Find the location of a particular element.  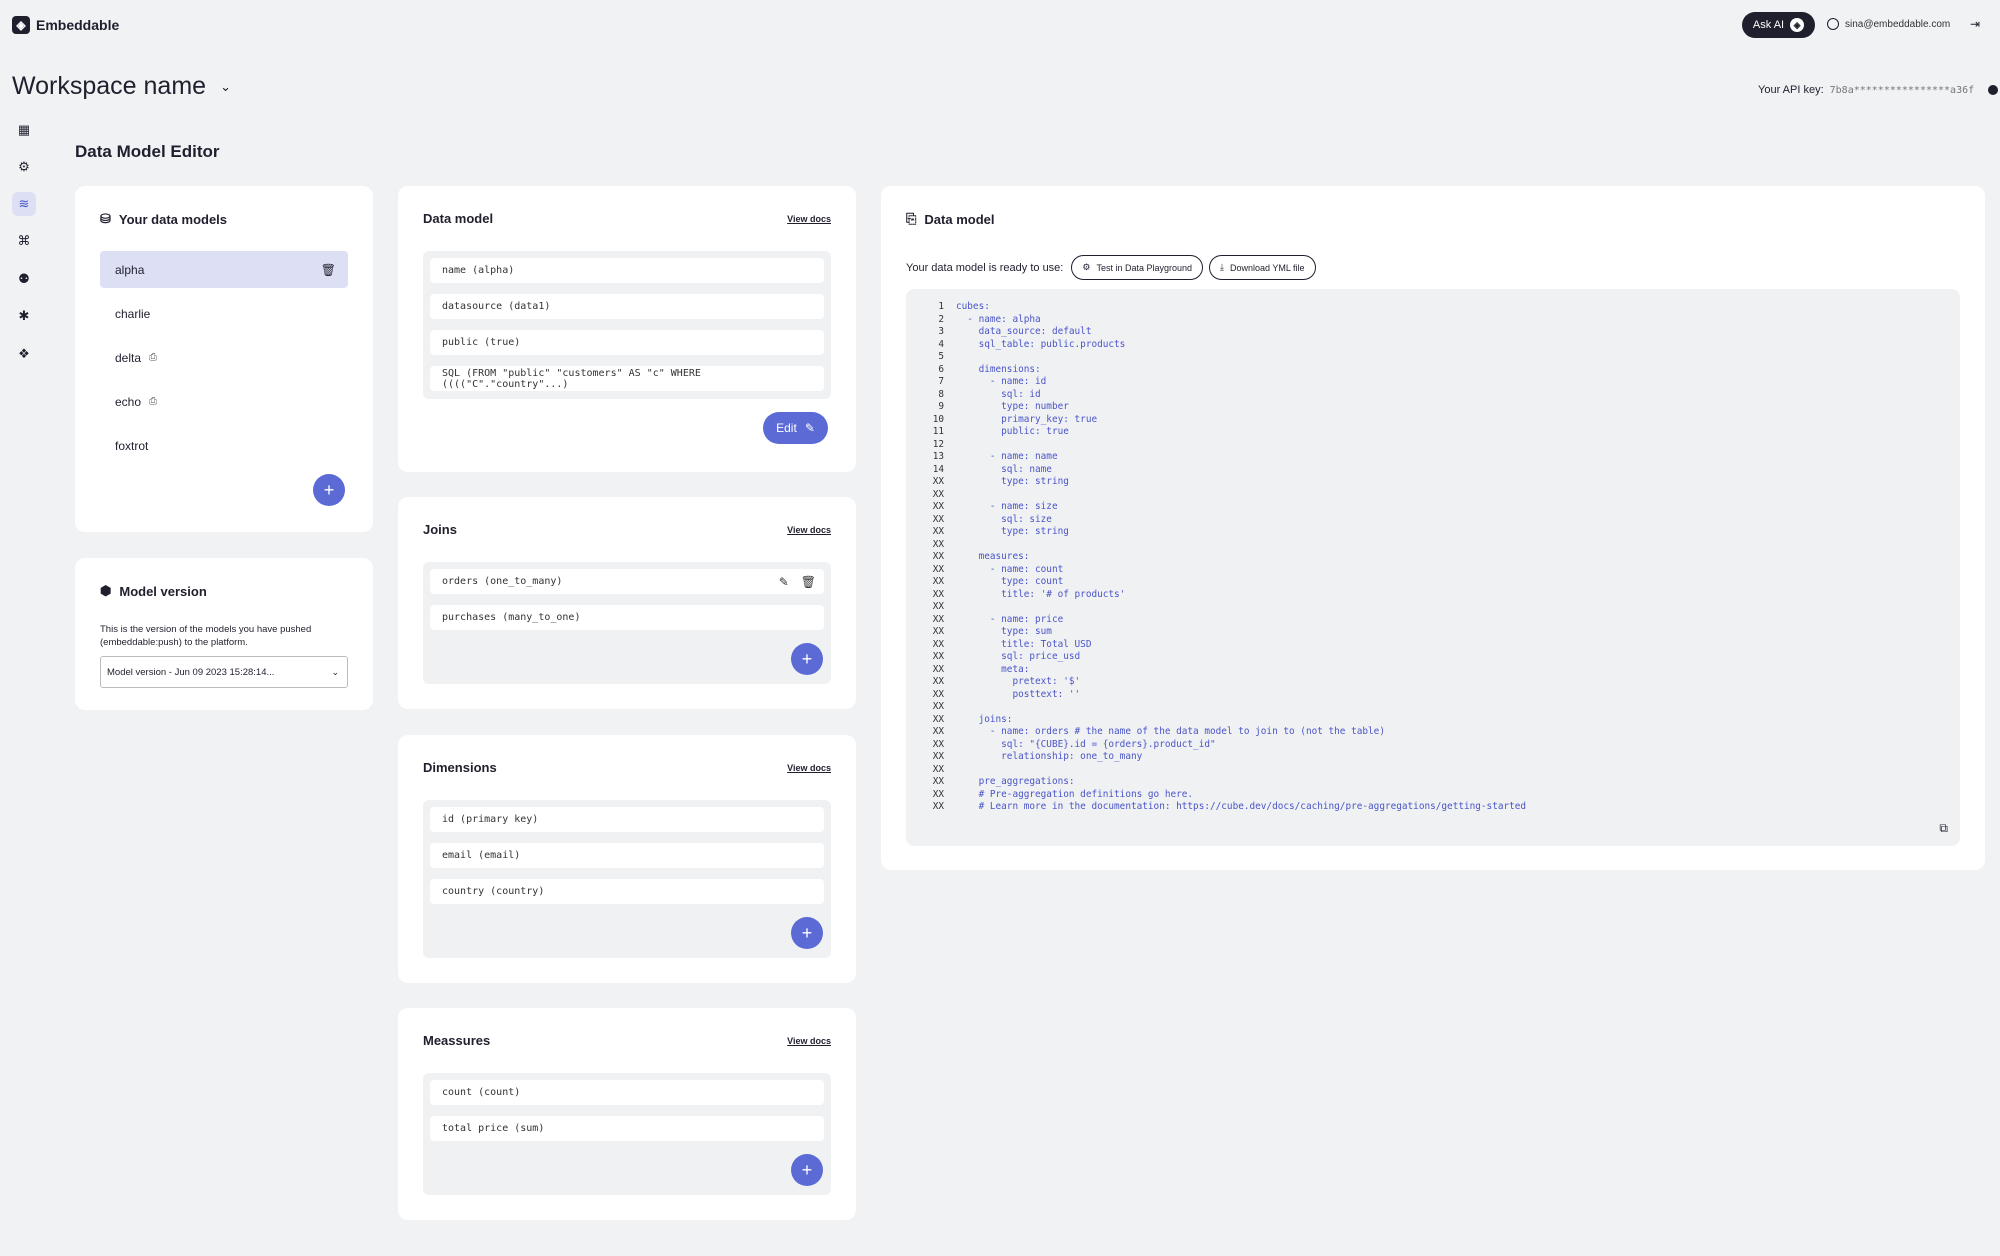

list-item: orders (one_to_many) ✎ 🗑 is located at coordinates (627, 581).